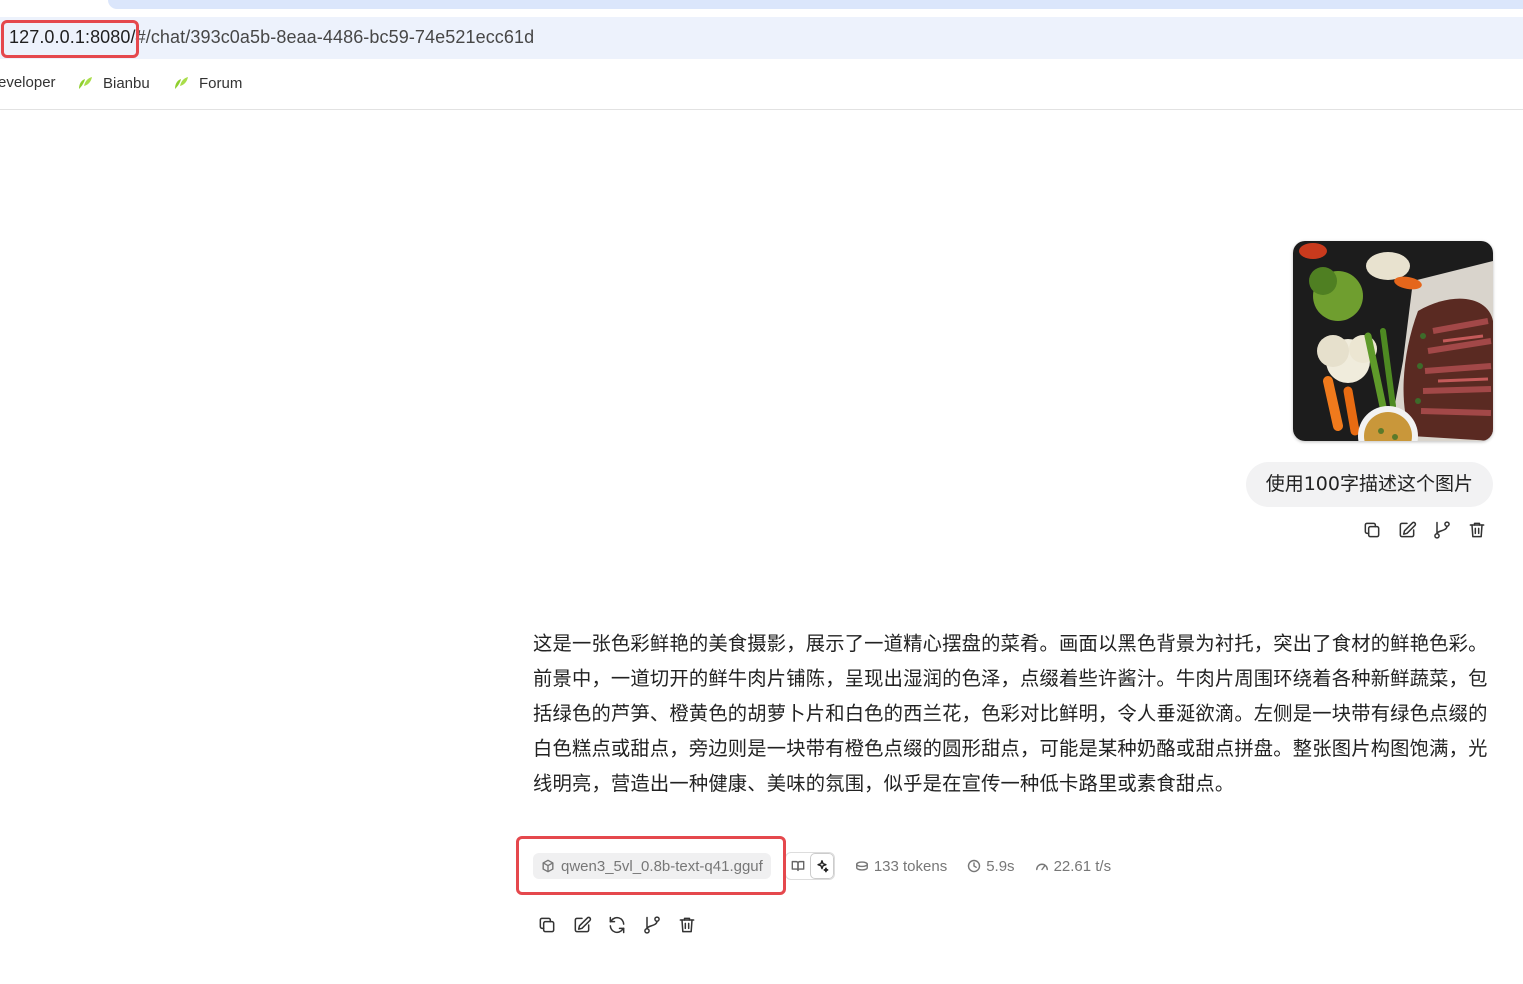 The height and width of the screenshot is (984, 1523). I want to click on assistant-message-actions, so click(617, 925).